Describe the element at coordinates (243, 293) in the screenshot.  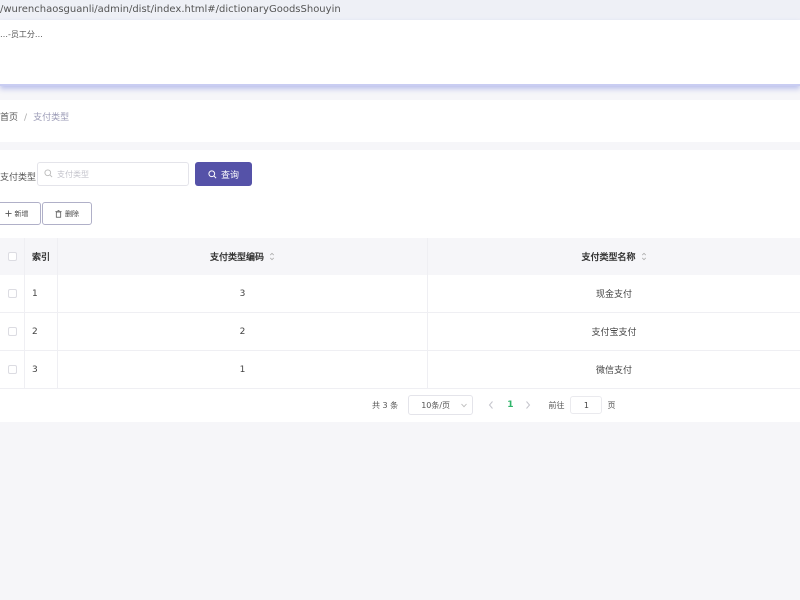
I see `row-code: 3` at that location.